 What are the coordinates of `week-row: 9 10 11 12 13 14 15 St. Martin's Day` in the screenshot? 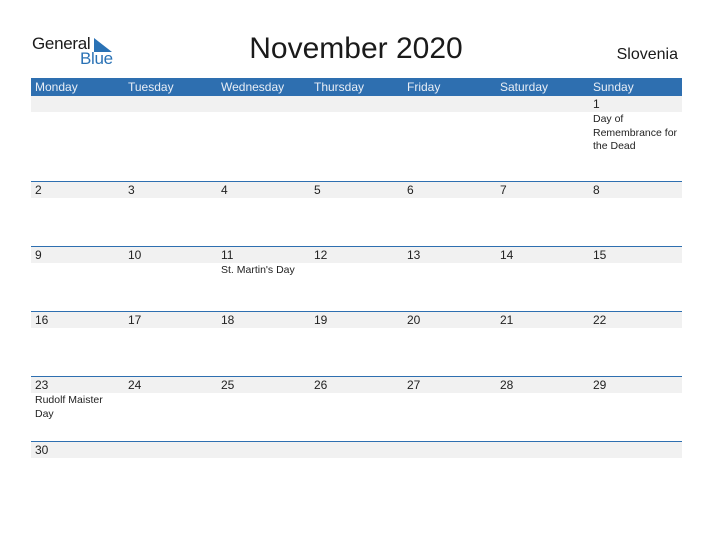 It's located at (356, 278).